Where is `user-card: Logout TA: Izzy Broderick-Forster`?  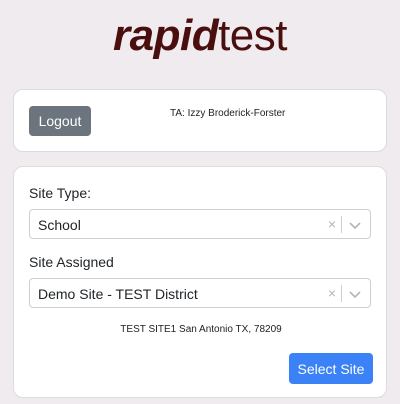
user-card: Logout TA: Izzy Broderick-Forster is located at coordinates (200, 120).